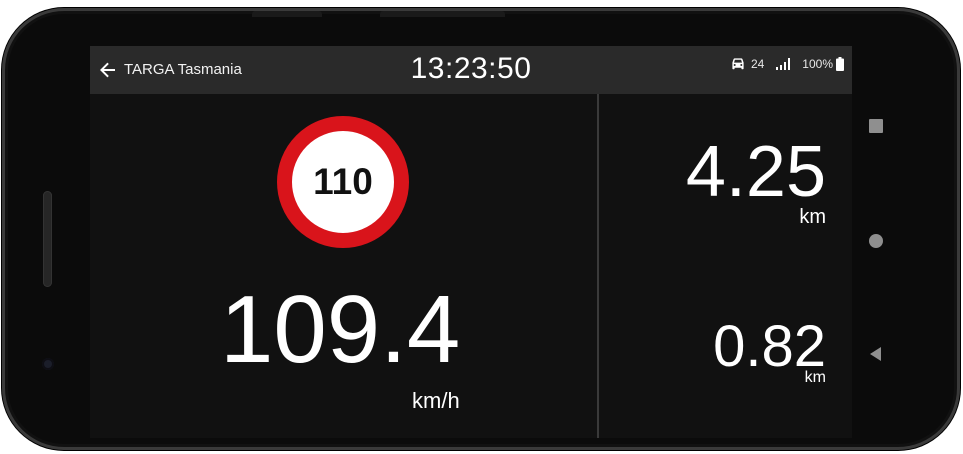 The height and width of the screenshot is (454, 963). I want to click on distance-secondary-unit: km, so click(815, 377).